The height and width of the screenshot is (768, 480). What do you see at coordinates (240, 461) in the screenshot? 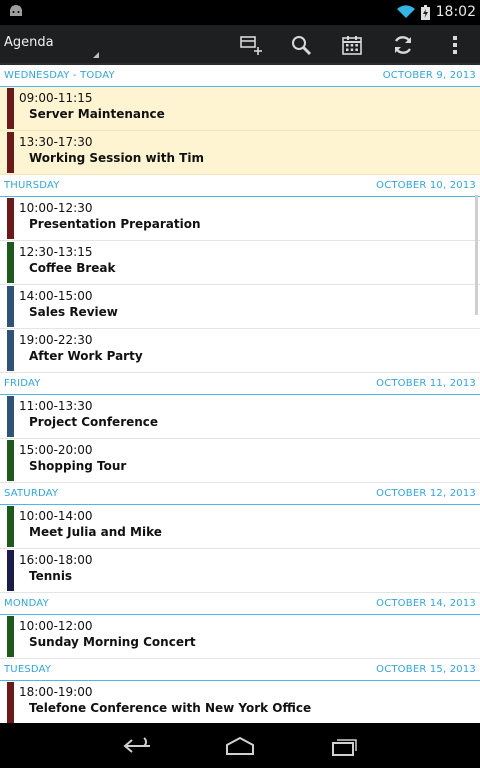
I see `event-item: 15:00-20:00 Shopping Tour` at bounding box center [240, 461].